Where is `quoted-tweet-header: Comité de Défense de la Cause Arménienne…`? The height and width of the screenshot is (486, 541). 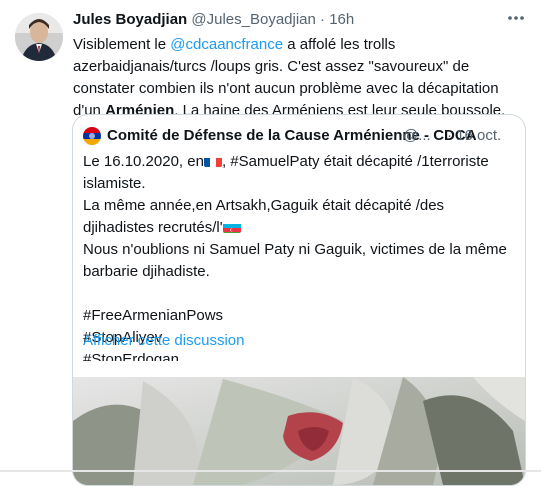
quoted-tweet-header: Comité de Défense de la Cause Arménienne… is located at coordinates (301, 137).